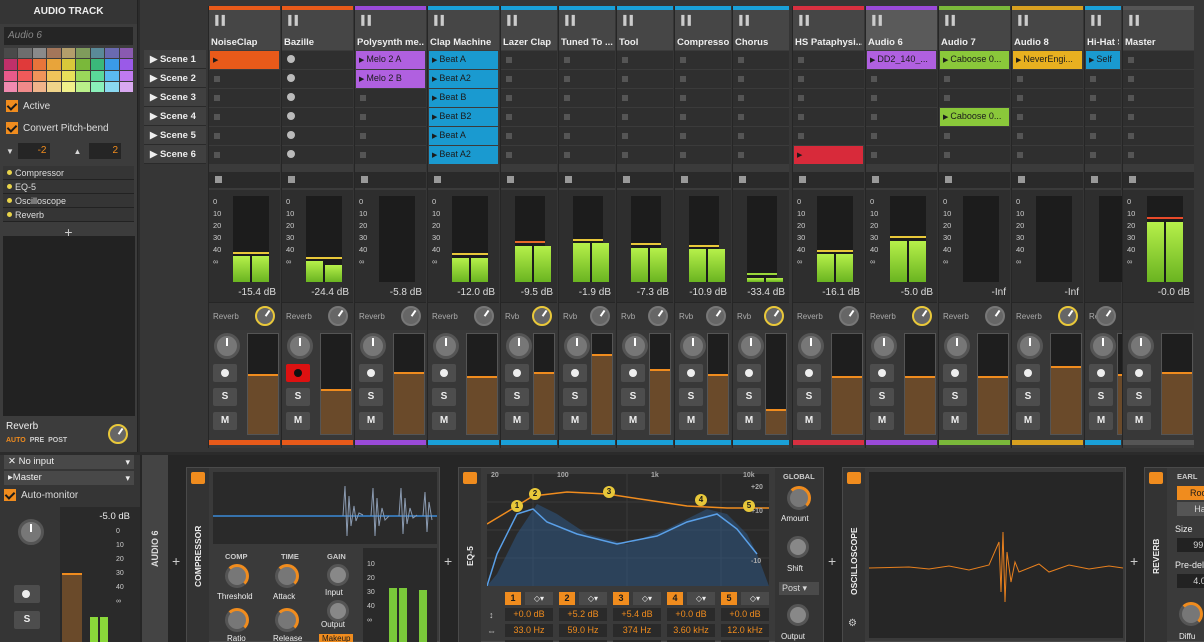  I want to click on makeup-toggle: Makeup, so click(336, 638).